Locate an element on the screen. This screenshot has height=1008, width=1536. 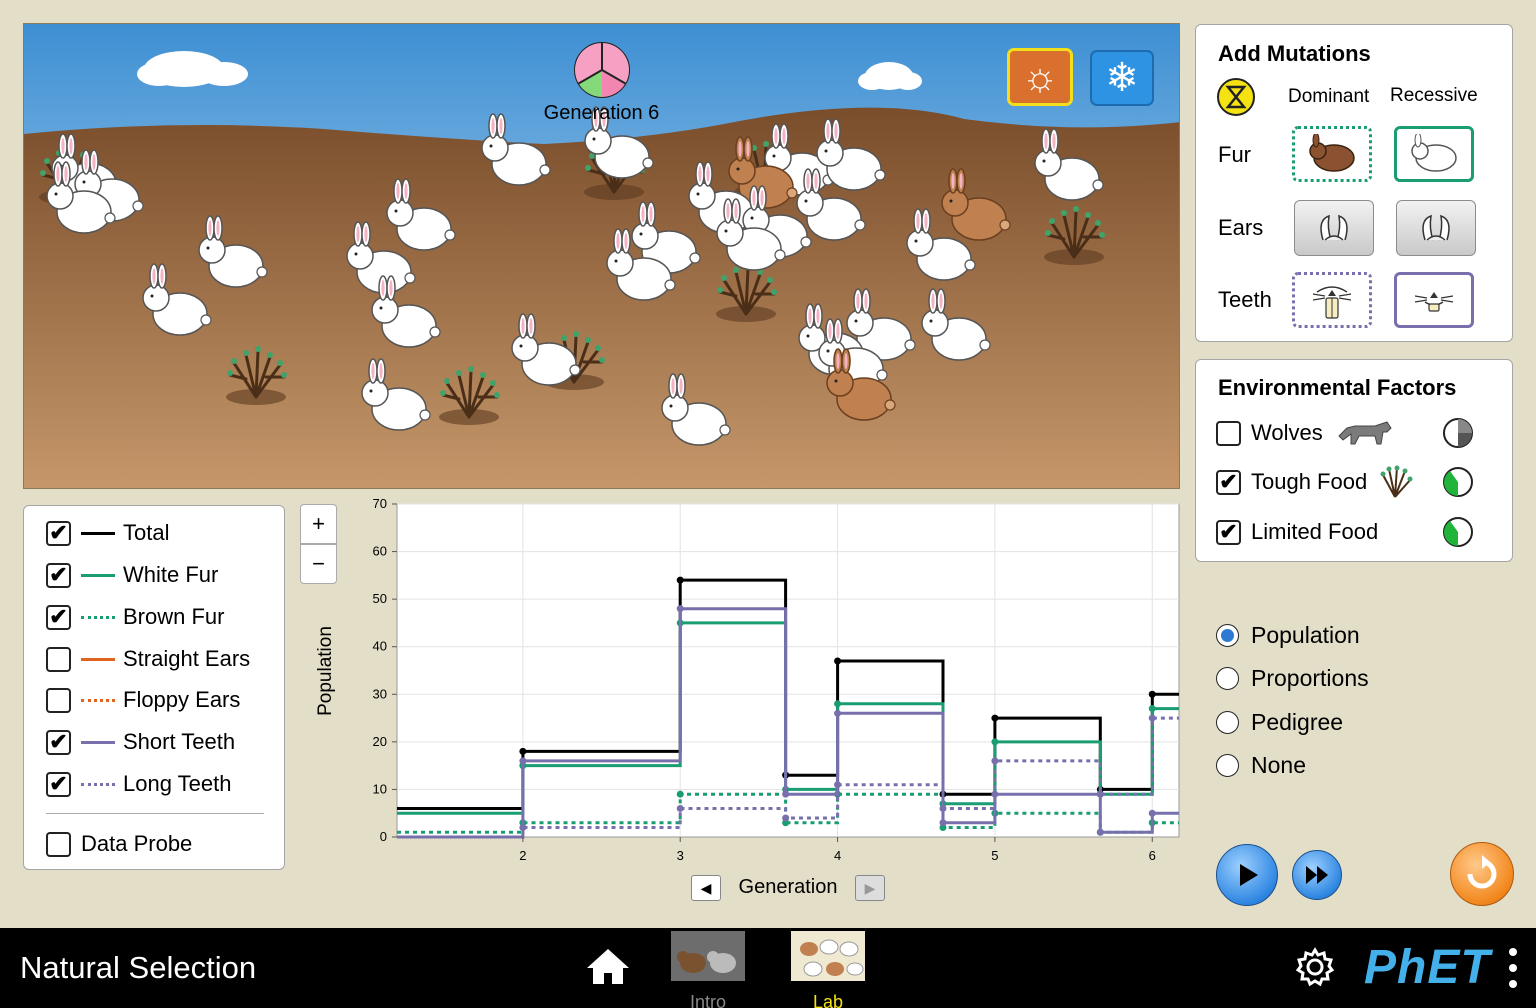
tab-lab: Lab is located at coordinates (828, 969).